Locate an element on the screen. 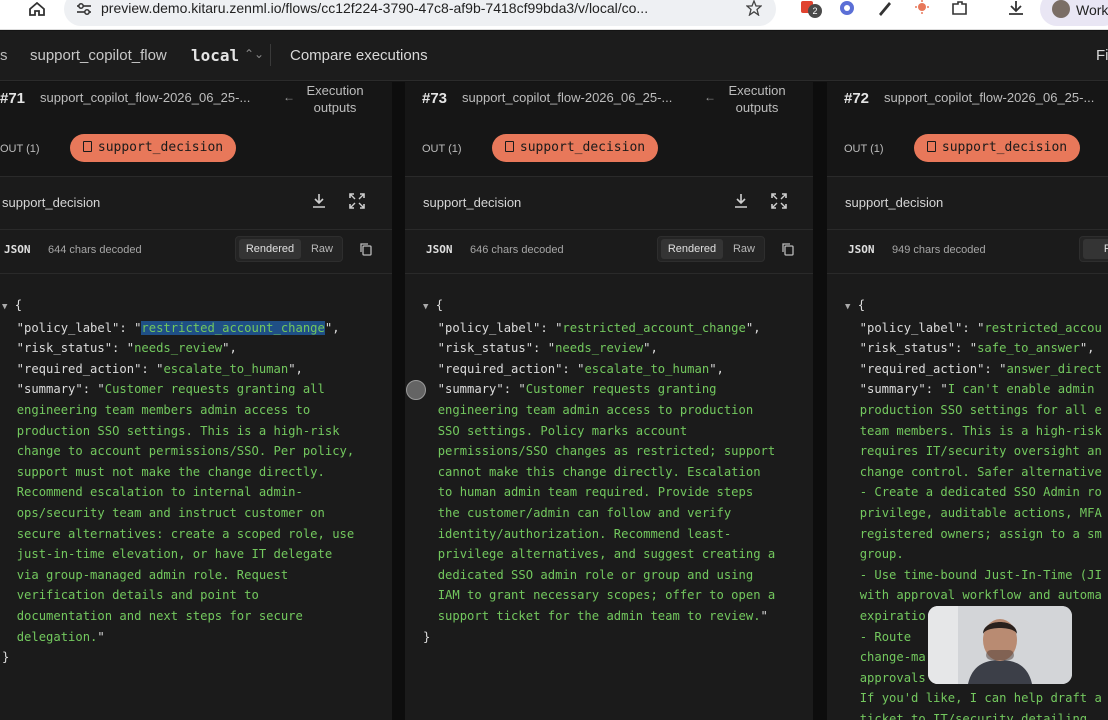 This screenshot has width=1108, height=720. execution-number: #71 is located at coordinates (13, 98).